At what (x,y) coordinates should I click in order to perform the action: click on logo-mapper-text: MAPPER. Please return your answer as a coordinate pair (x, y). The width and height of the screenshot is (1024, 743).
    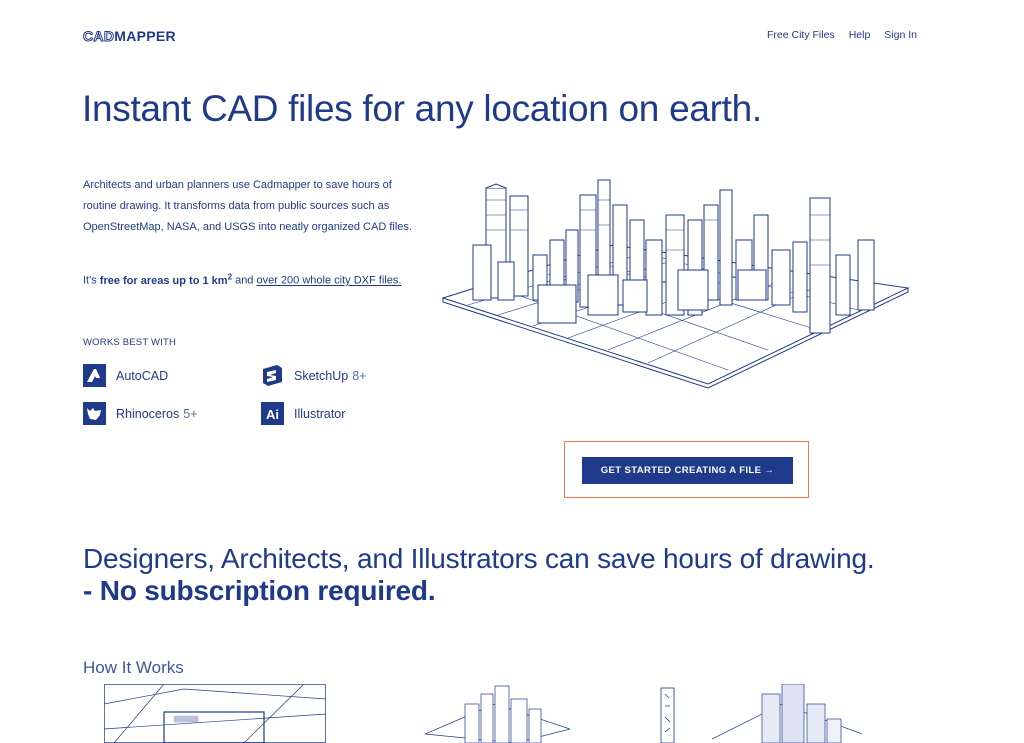
    Looking at the image, I should click on (145, 36).